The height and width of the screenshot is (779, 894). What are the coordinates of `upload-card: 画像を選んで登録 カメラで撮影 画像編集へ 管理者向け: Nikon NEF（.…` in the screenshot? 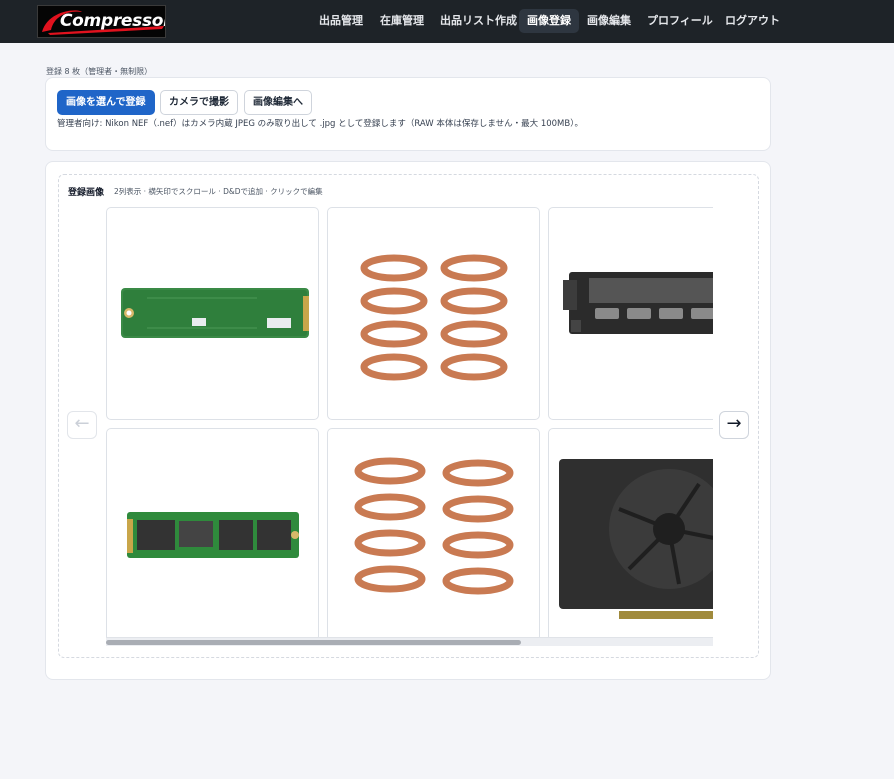 It's located at (408, 114).